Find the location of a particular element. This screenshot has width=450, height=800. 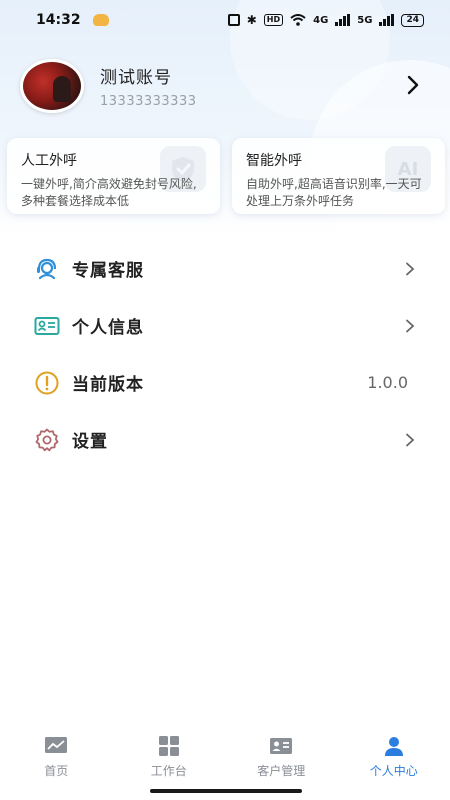

info-alert-icon is located at coordinates (47, 383).